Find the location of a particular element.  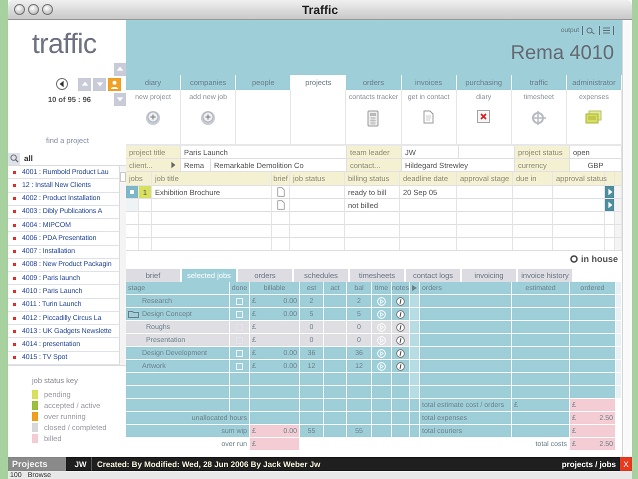

module-label: Projects is located at coordinates (37, 464).